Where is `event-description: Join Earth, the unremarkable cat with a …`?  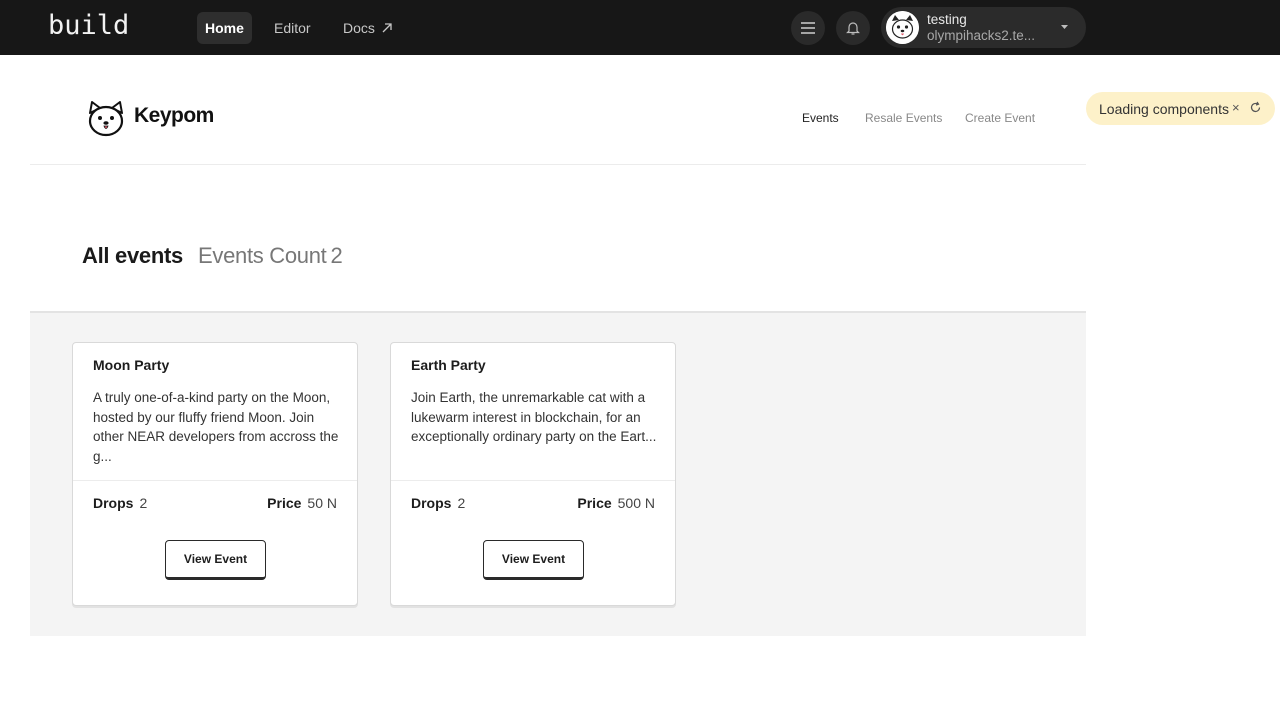
event-description: Join Earth, the unremarkable cat with a … is located at coordinates (534, 417).